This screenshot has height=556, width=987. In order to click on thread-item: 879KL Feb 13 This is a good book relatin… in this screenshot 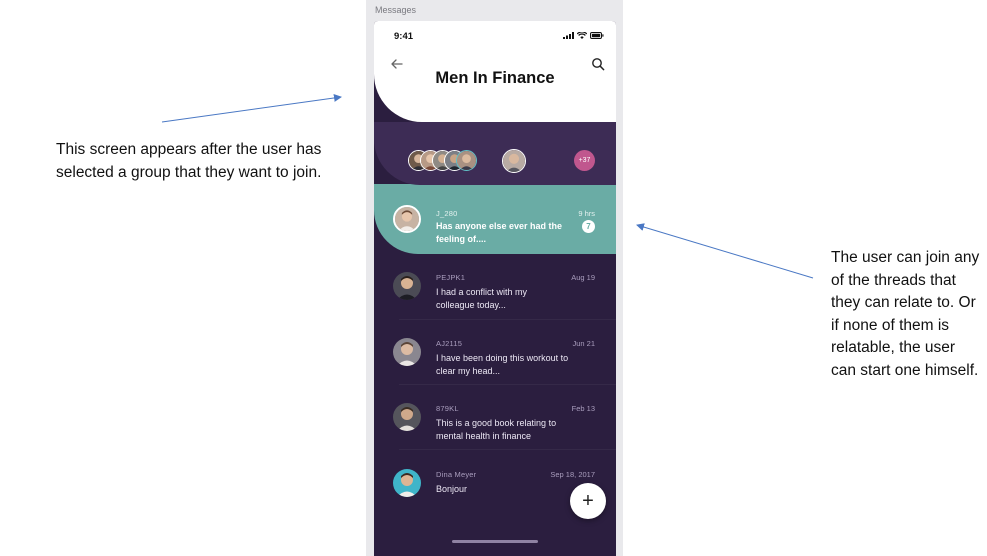, I will do `click(495, 422)`.